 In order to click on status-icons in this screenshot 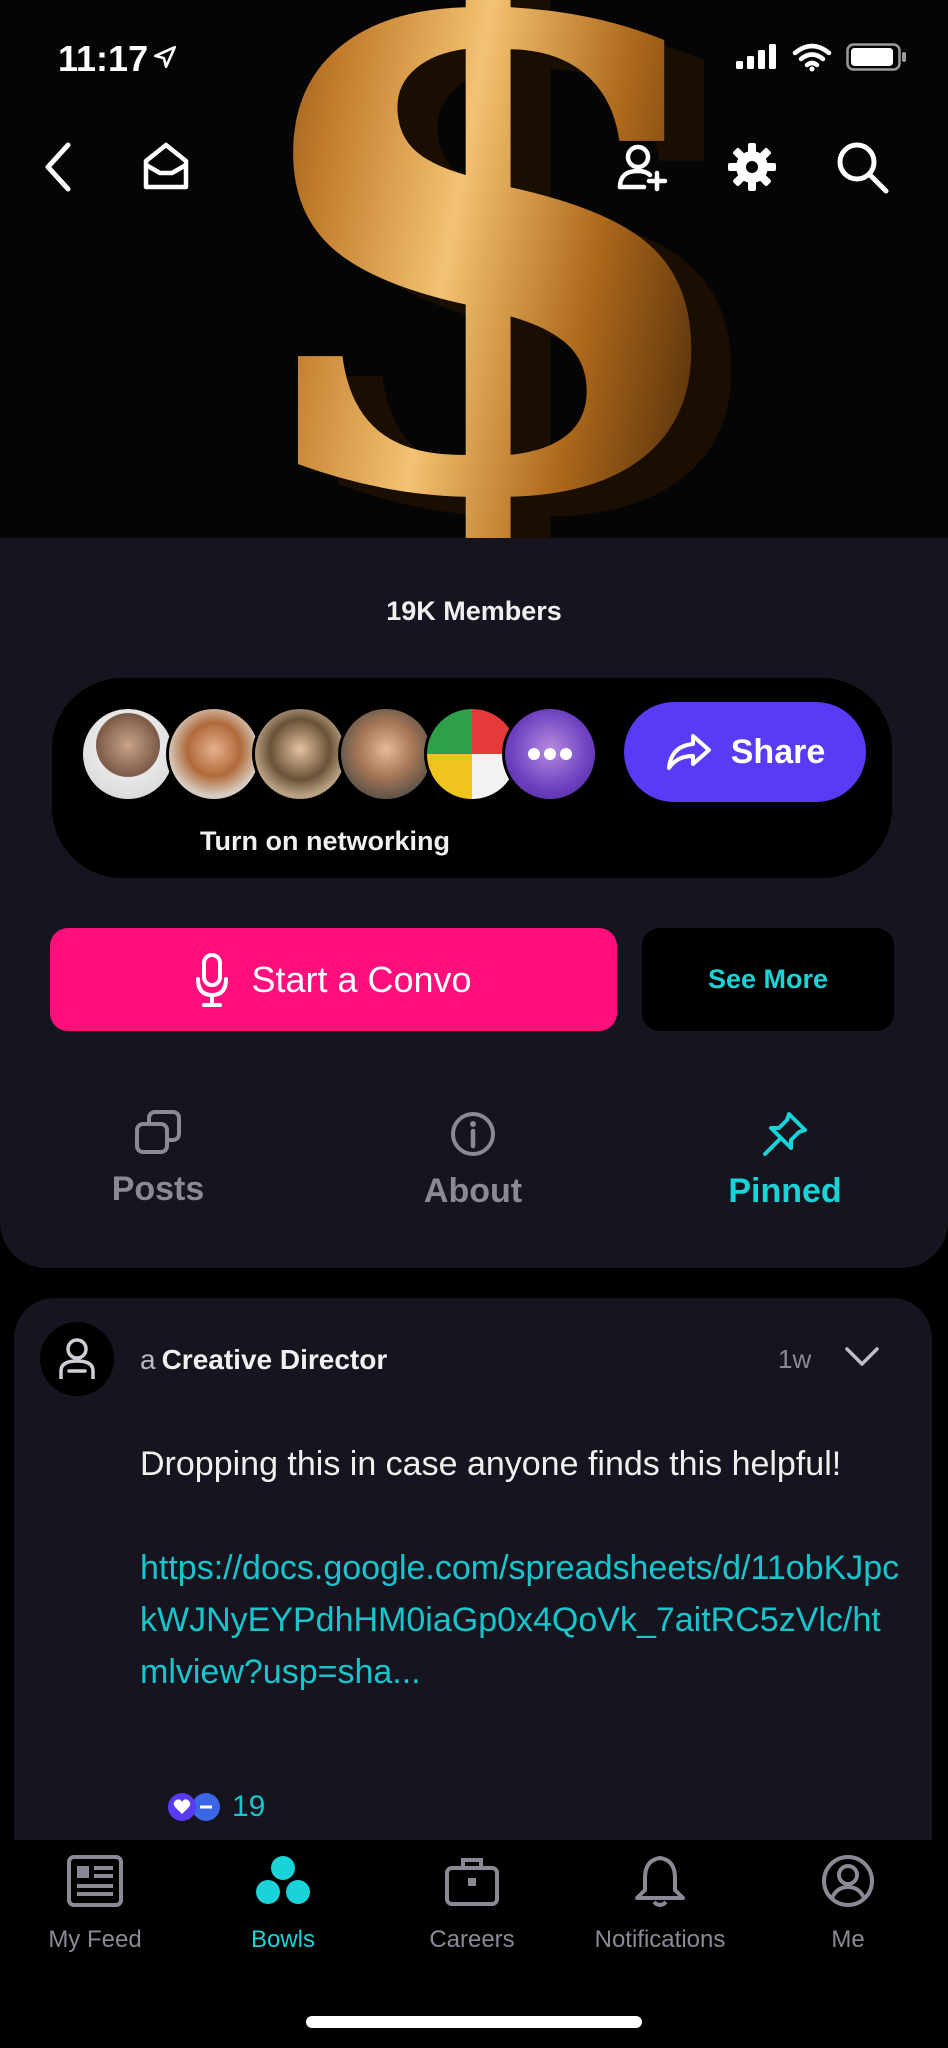, I will do `click(821, 57)`.